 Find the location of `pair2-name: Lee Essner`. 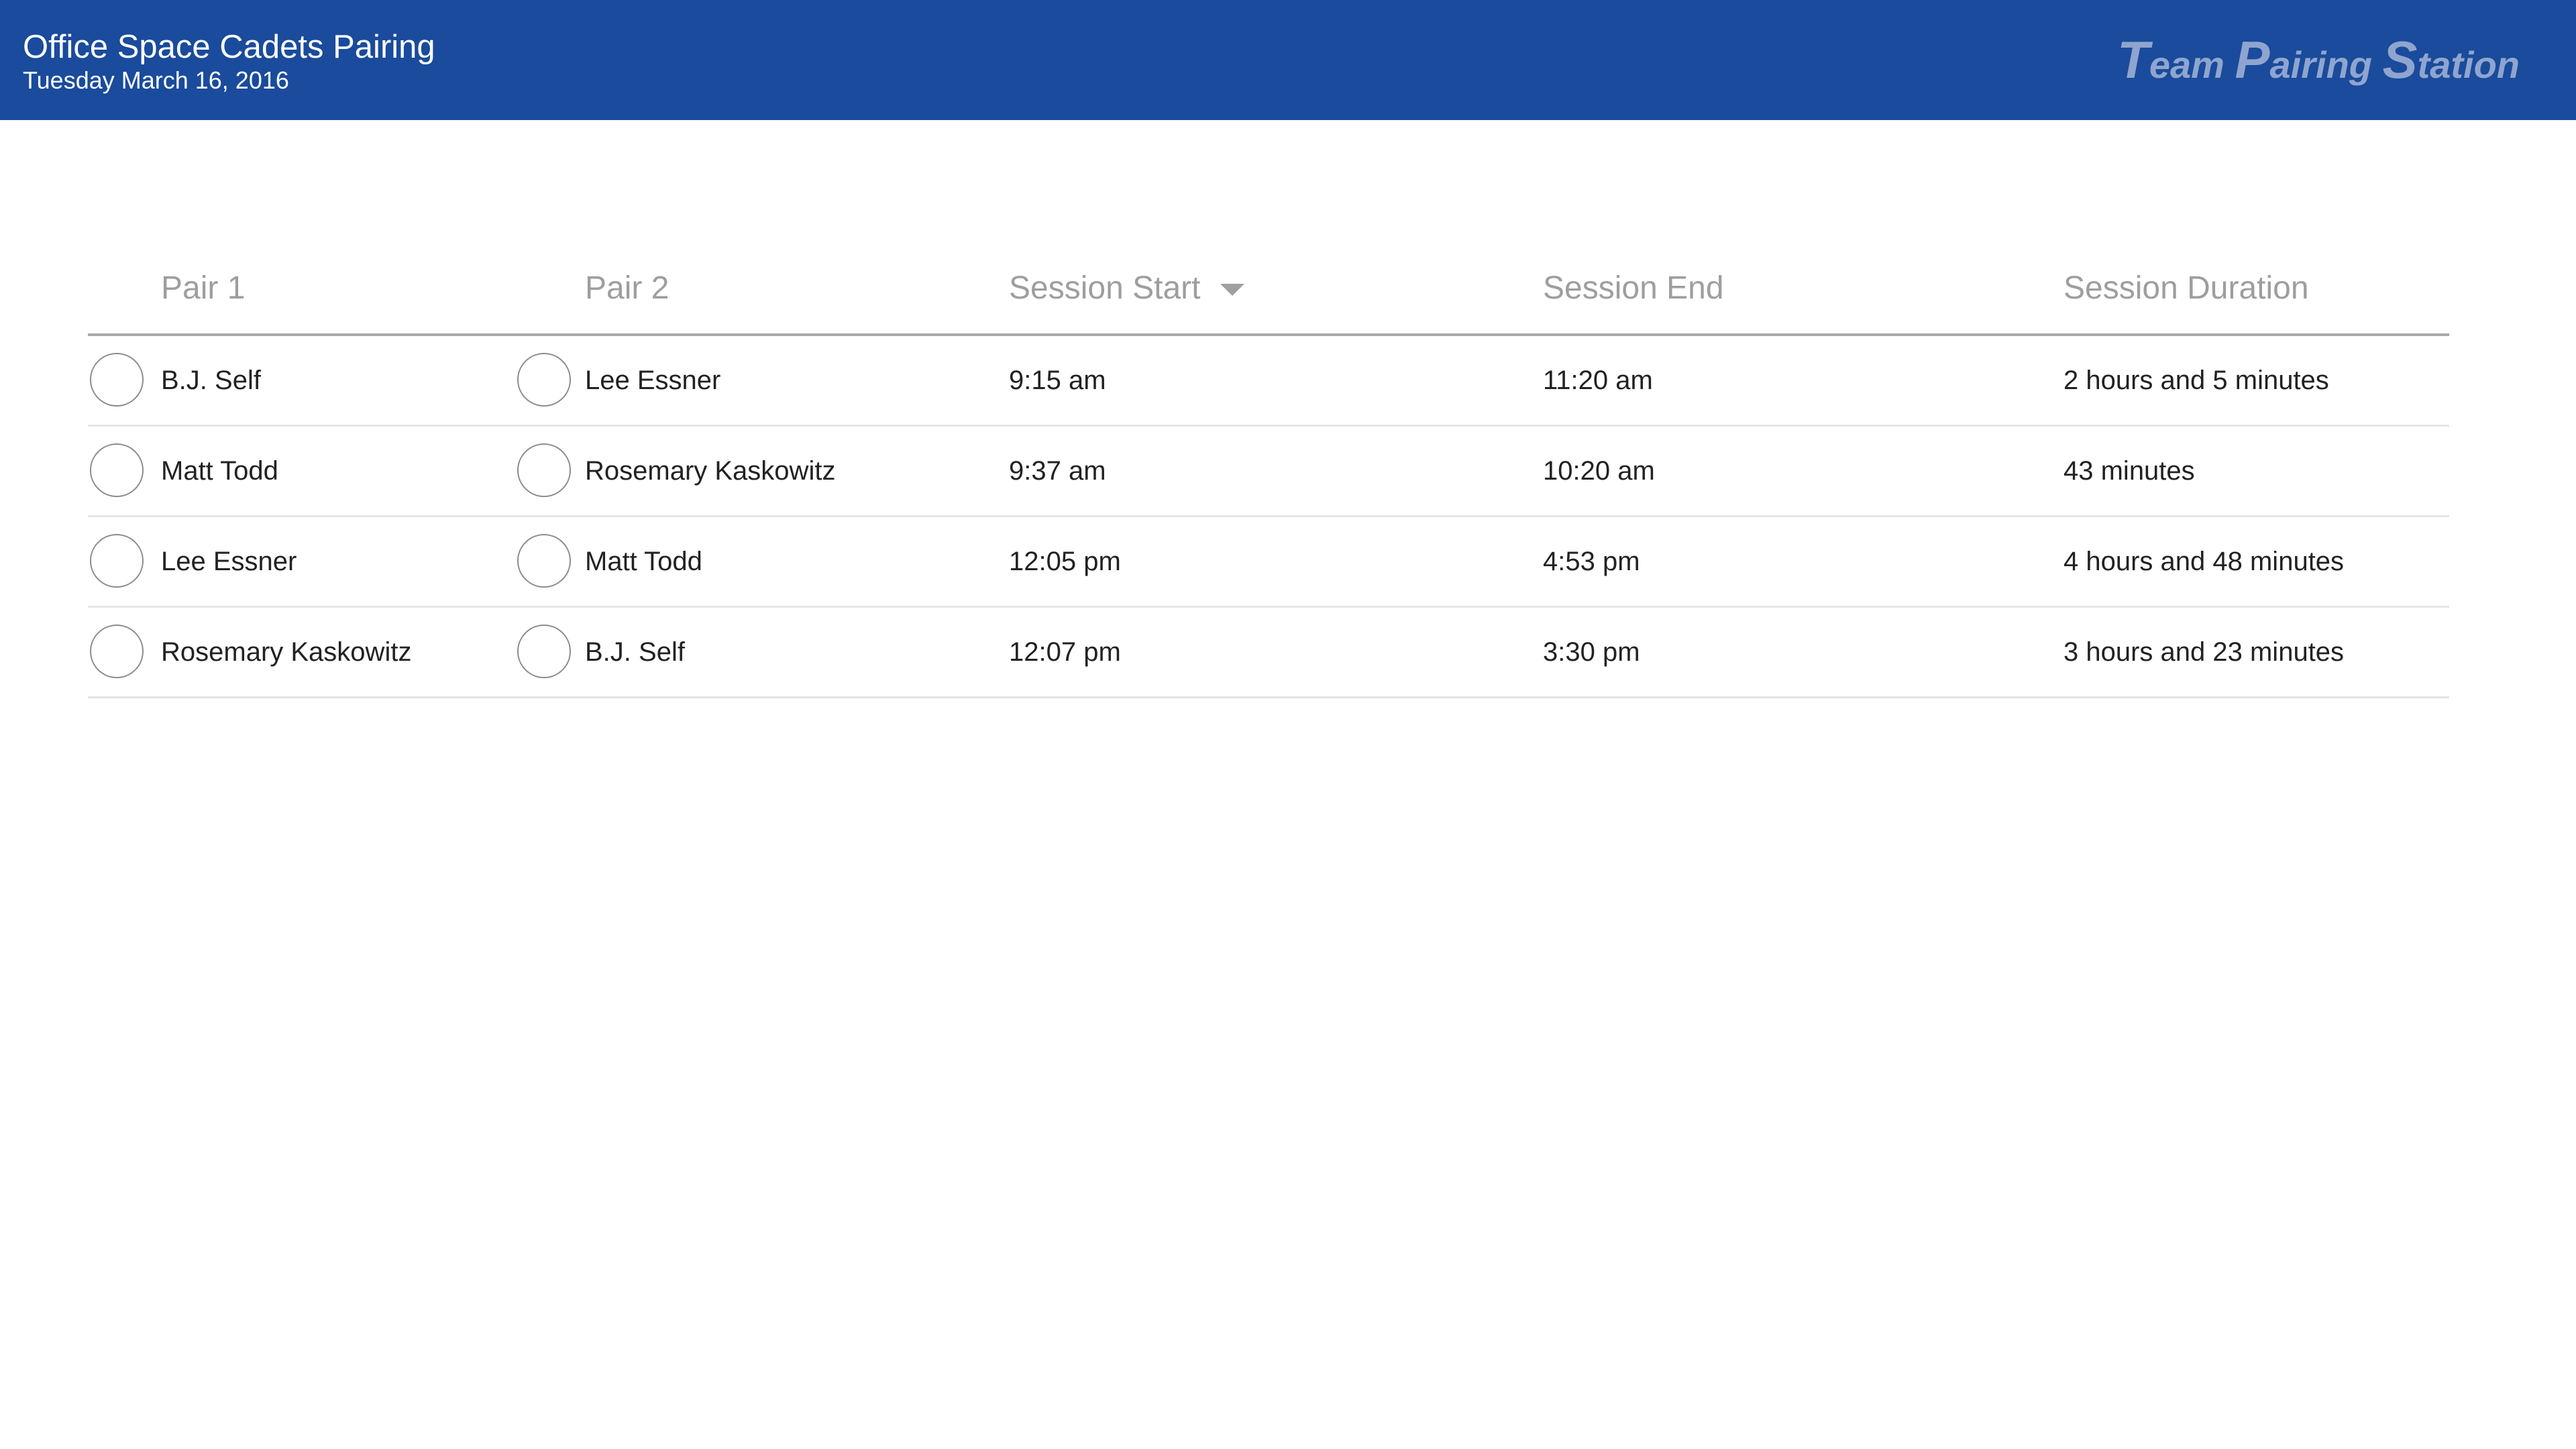

pair2-name: Lee Essner is located at coordinates (653, 380).